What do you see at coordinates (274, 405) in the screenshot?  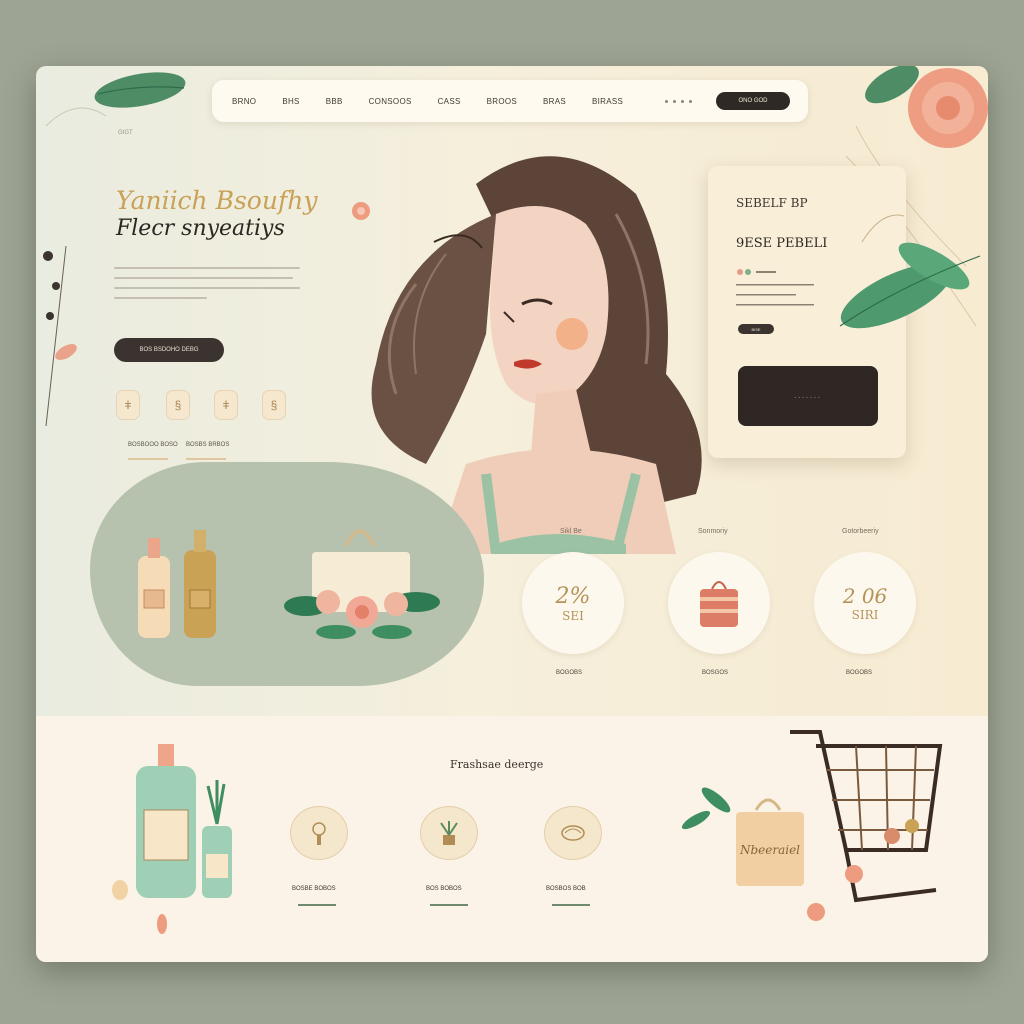 I see `feature-brush-icon: §` at bounding box center [274, 405].